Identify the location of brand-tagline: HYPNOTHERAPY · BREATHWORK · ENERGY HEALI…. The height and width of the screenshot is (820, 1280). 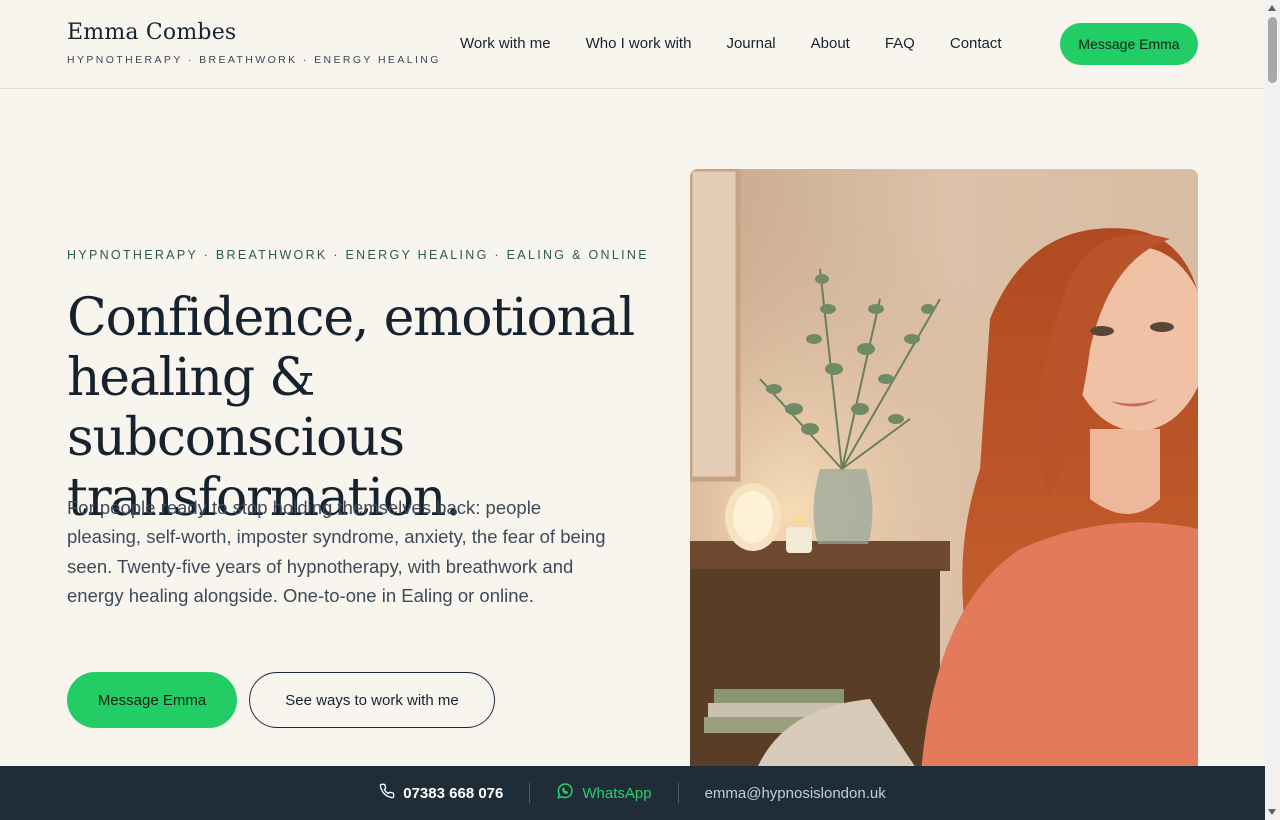
(254, 60).